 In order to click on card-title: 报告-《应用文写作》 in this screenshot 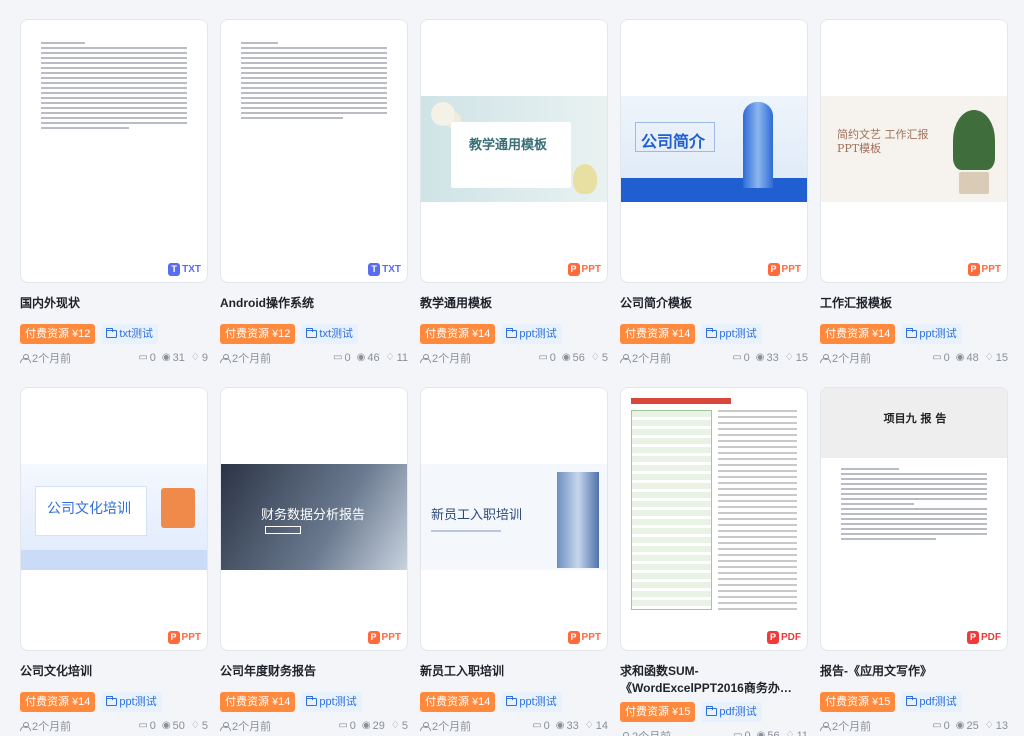, I will do `click(914, 671)`.